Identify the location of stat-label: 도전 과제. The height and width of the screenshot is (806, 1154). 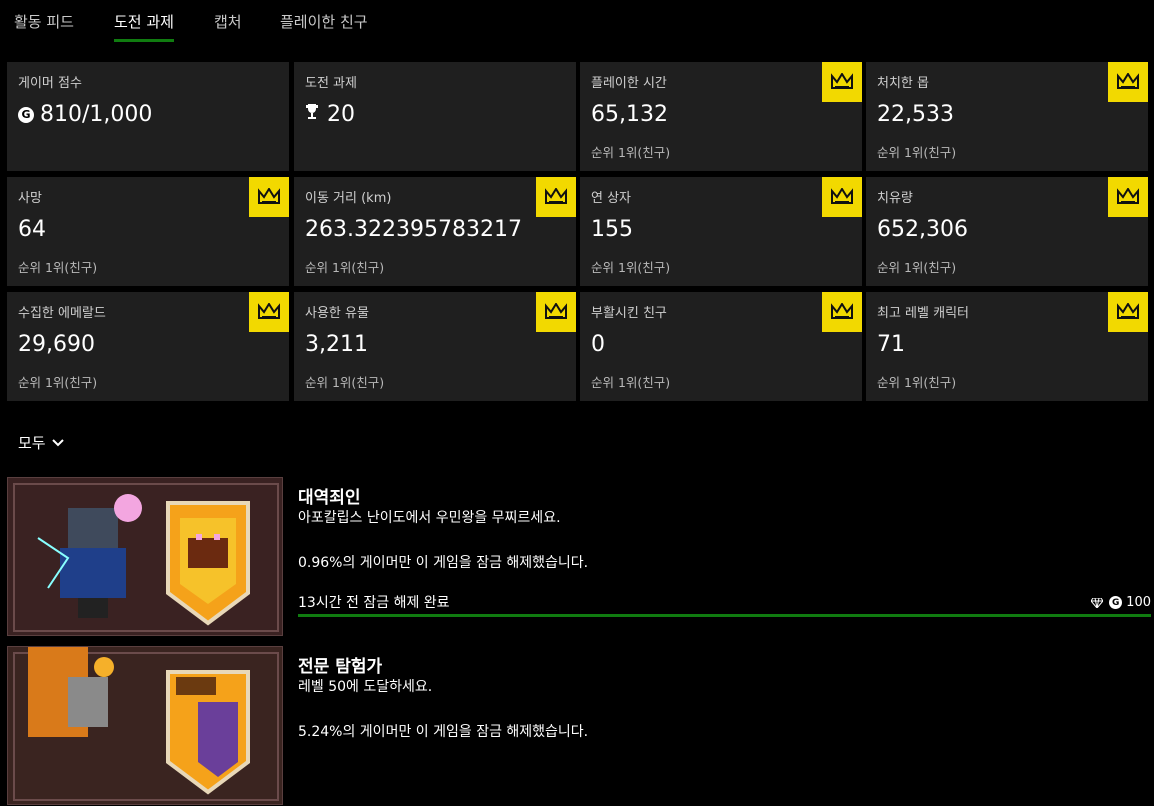
(331, 83).